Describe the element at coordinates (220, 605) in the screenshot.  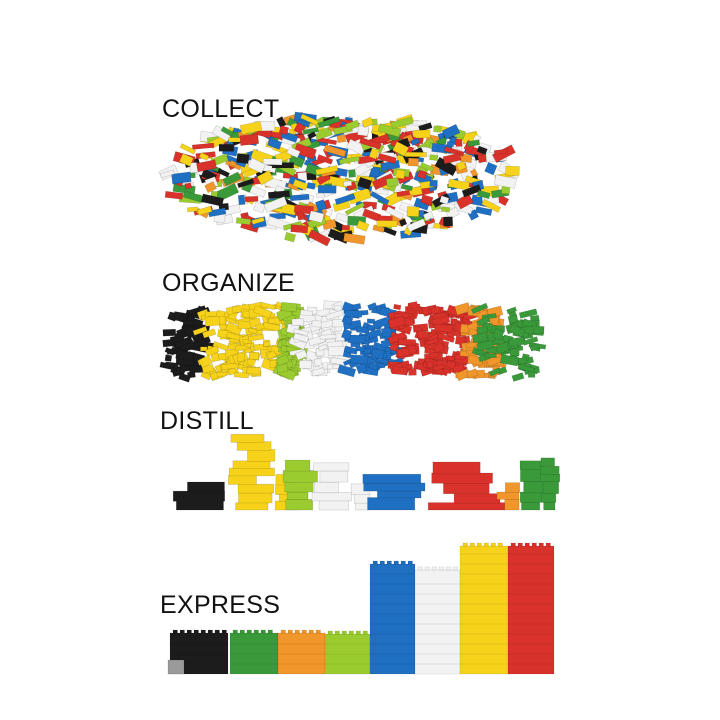
I see `stage-label-express: EXPRESS` at that location.